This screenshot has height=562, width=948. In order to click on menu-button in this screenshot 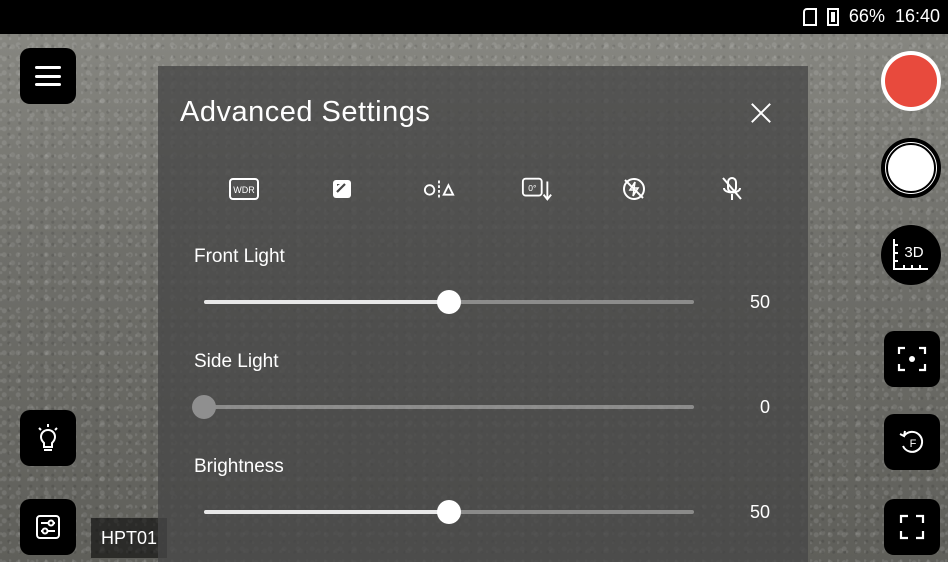, I will do `click(48, 76)`.